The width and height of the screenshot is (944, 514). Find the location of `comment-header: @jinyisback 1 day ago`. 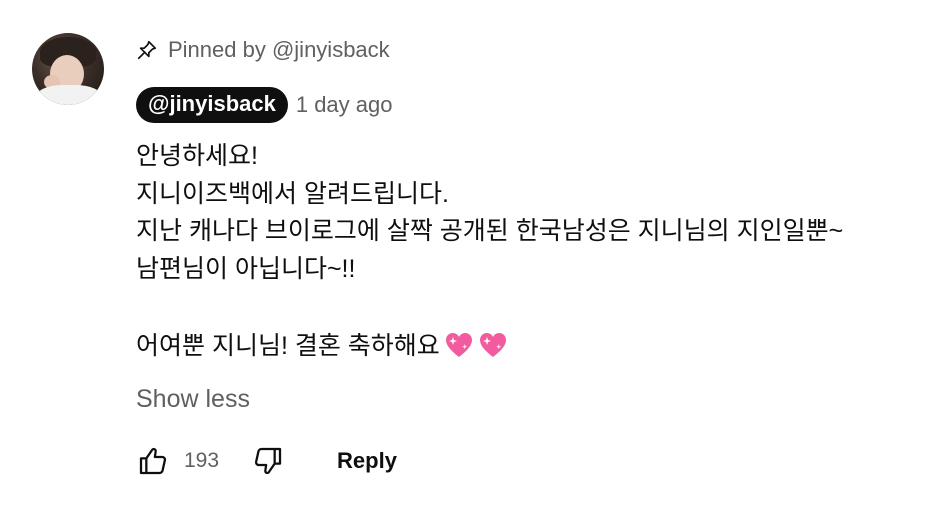

comment-header: @jinyisback 1 day ago is located at coordinates (264, 105).